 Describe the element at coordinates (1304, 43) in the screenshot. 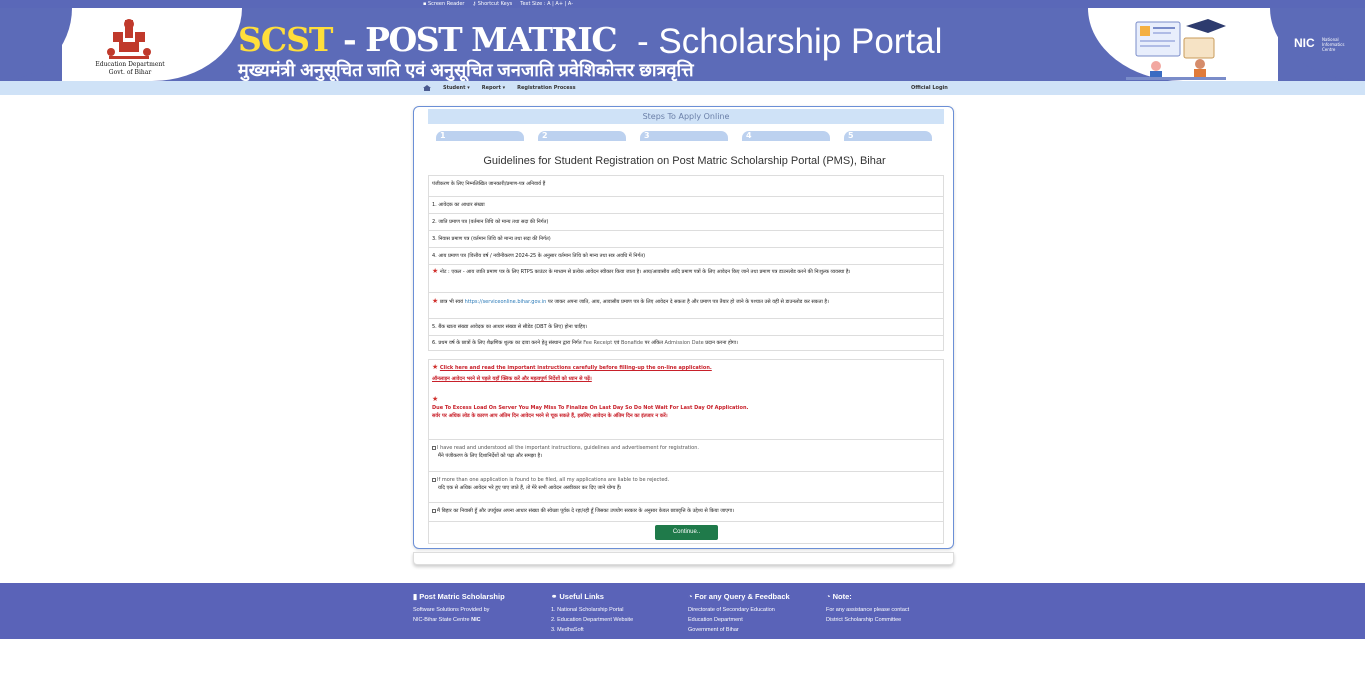

I see `nic-logo: NIC` at that location.